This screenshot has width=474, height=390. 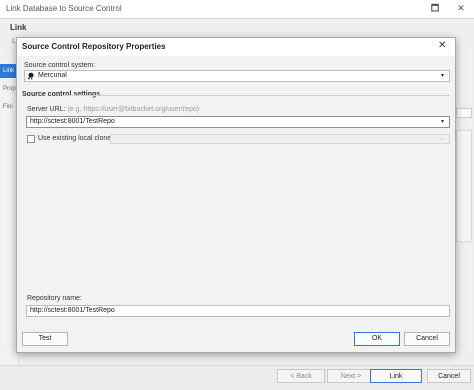 What do you see at coordinates (237, 76) in the screenshot?
I see `source-control-system-select` at bounding box center [237, 76].